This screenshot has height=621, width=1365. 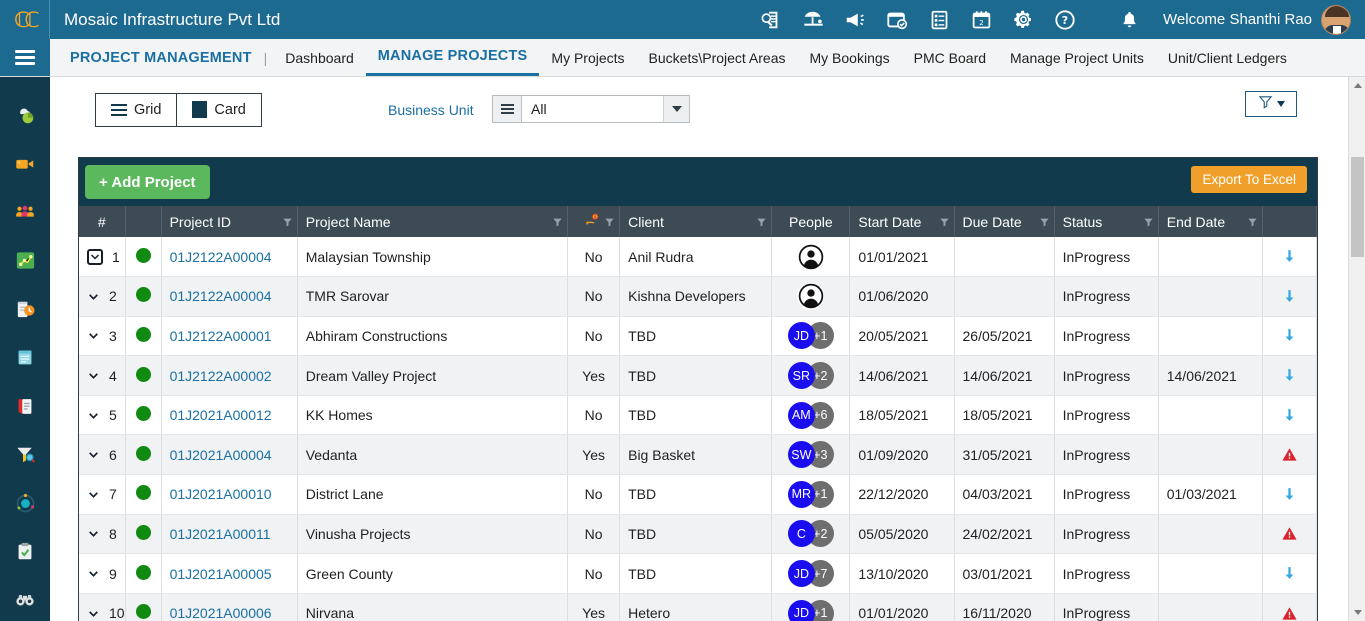 What do you see at coordinates (229, 455) in the screenshot?
I see `cell-project-id: 01J2021A00004` at bounding box center [229, 455].